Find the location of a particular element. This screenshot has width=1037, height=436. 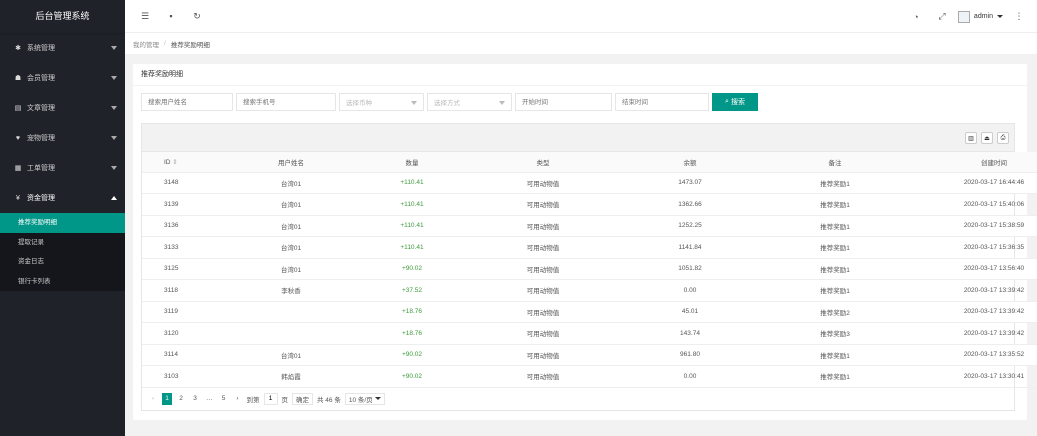

submenu-item: 资金日志 is located at coordinates (62, 262).